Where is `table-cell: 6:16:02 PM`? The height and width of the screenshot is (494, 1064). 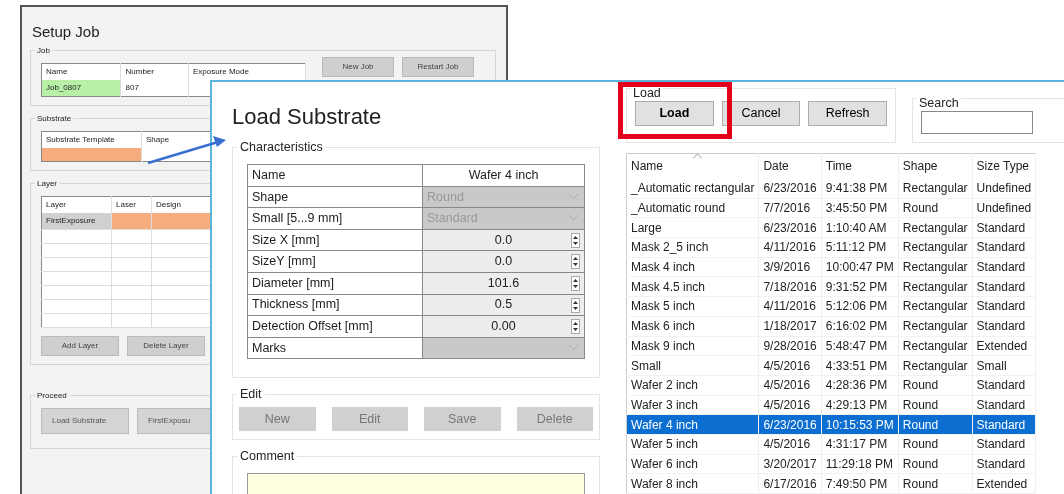
table-cell: 6:16:02 PM is located at coordinates (860, 326).